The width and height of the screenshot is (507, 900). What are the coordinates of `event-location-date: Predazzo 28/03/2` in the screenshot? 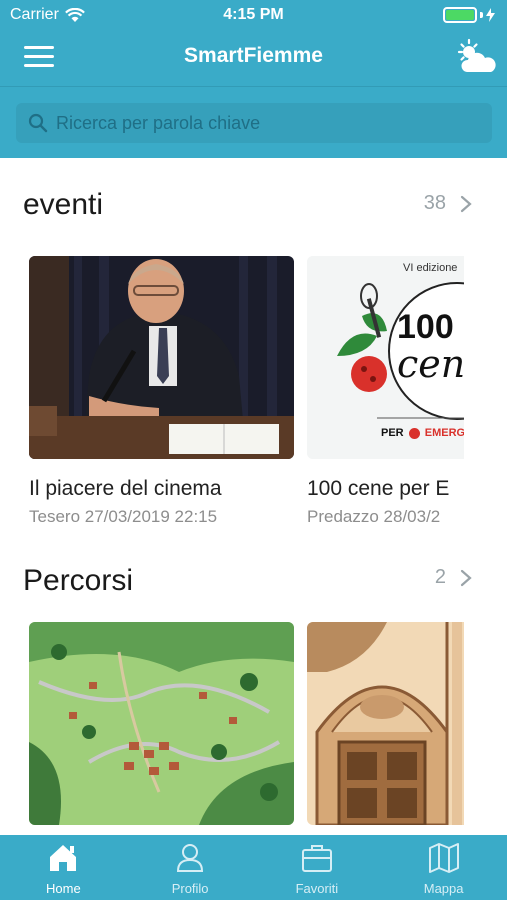 It's located at (374, 516).